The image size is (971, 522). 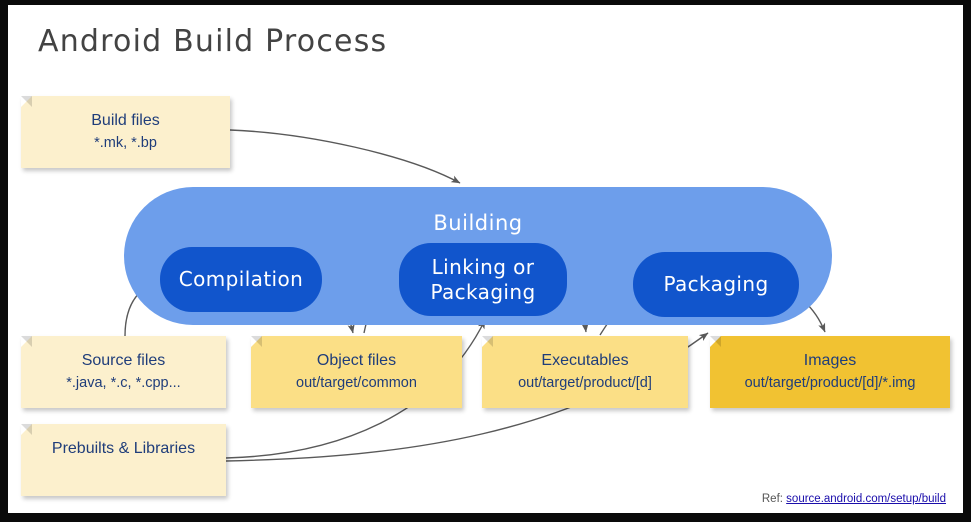 What do you see at coordinates (830, 361) in the screenshot?
I see `note-images-line1: Images` at bounding box center [830, 361].